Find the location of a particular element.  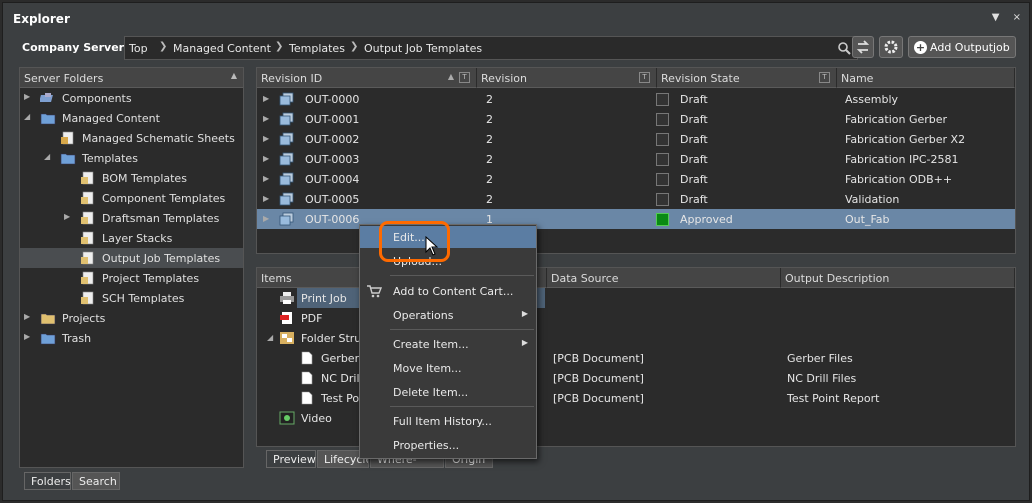

sort-asc-icon: ▲ is located at coordinates (451, 76).